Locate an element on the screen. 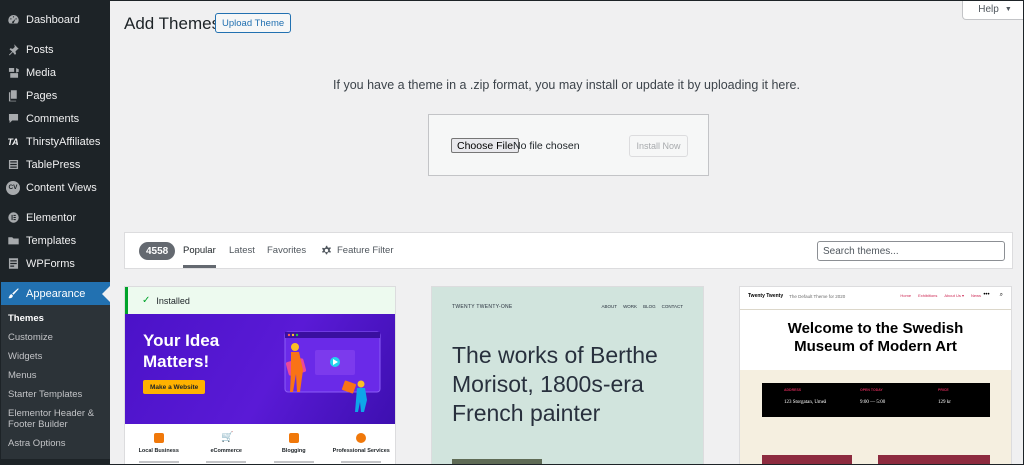 This screenshot has width=1024, height=465. sidebar-item-templates: Templates is located at coordinates (55, 240).